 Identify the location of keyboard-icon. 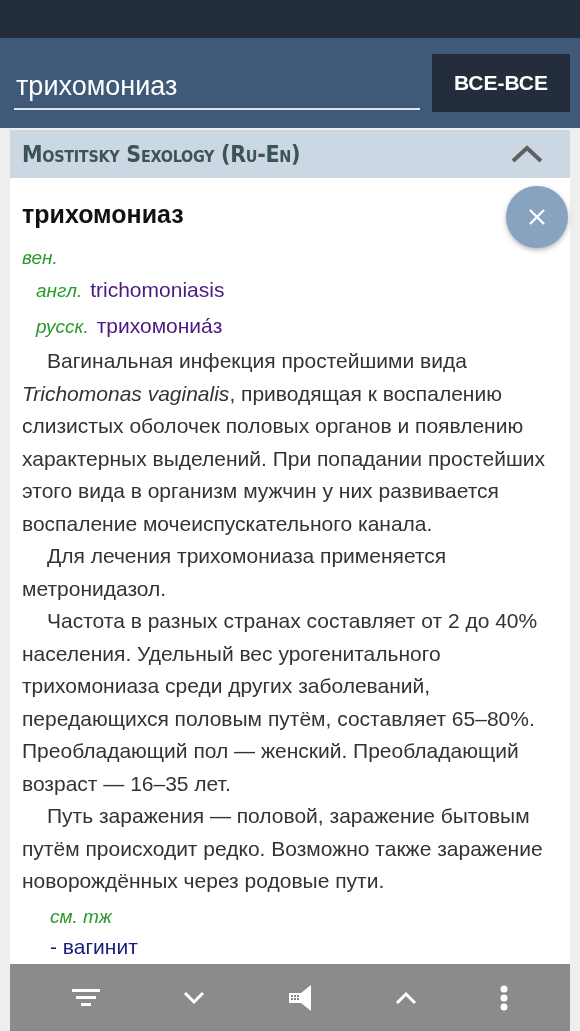
(300, 997).